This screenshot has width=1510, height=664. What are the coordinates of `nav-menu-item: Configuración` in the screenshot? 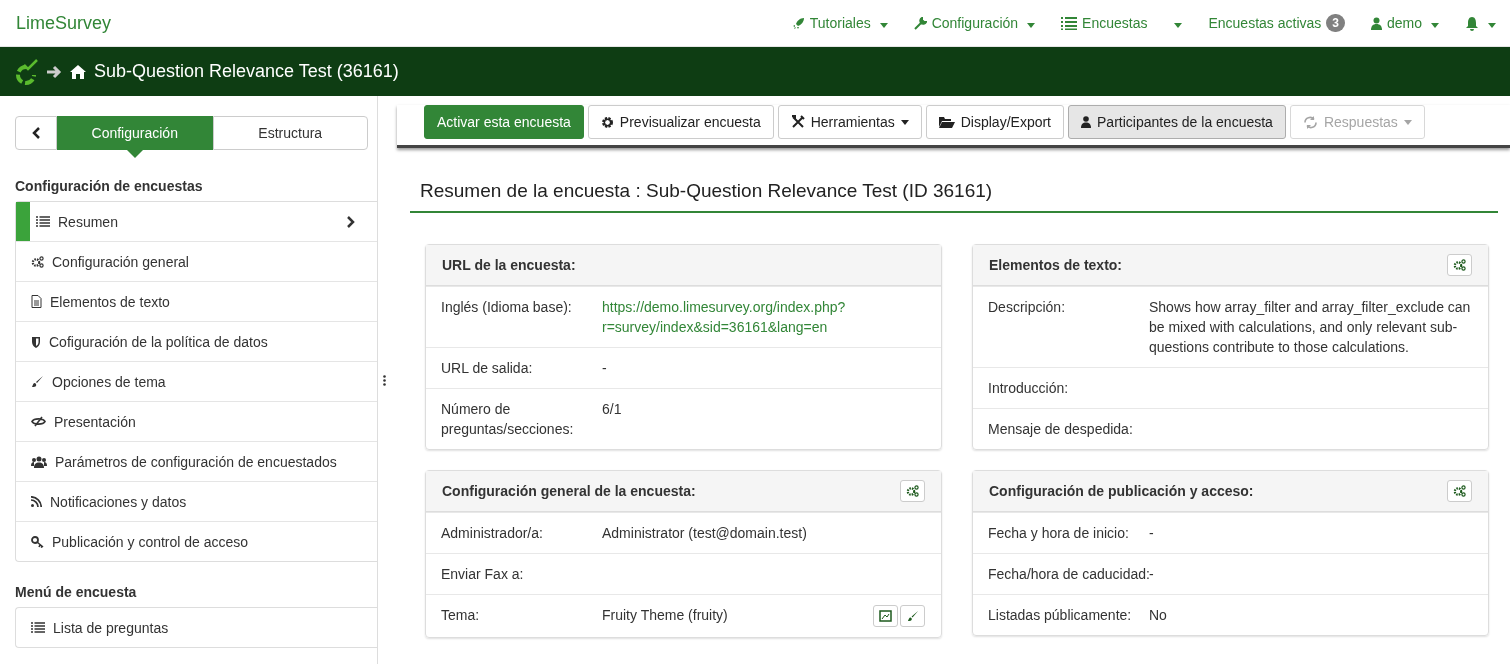 It's located at (974, 23).